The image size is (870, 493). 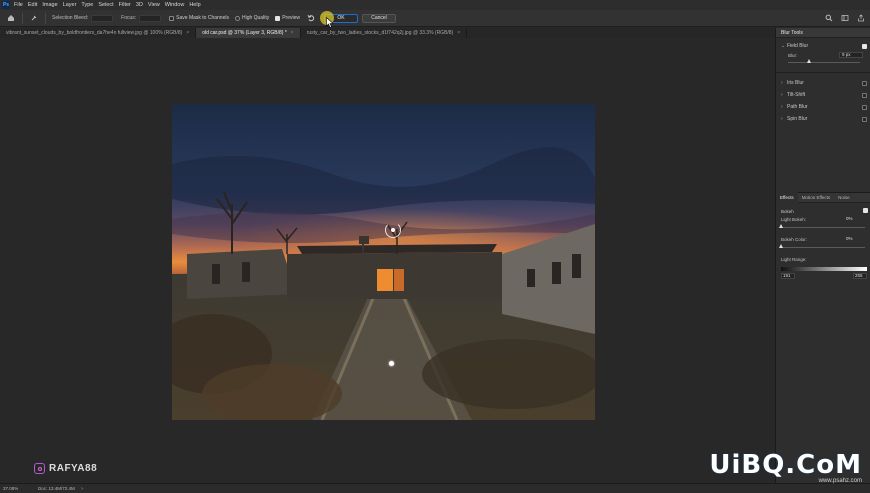 I want to click on instagram-watermark: RAFYA88, so click(x=65, y=468).